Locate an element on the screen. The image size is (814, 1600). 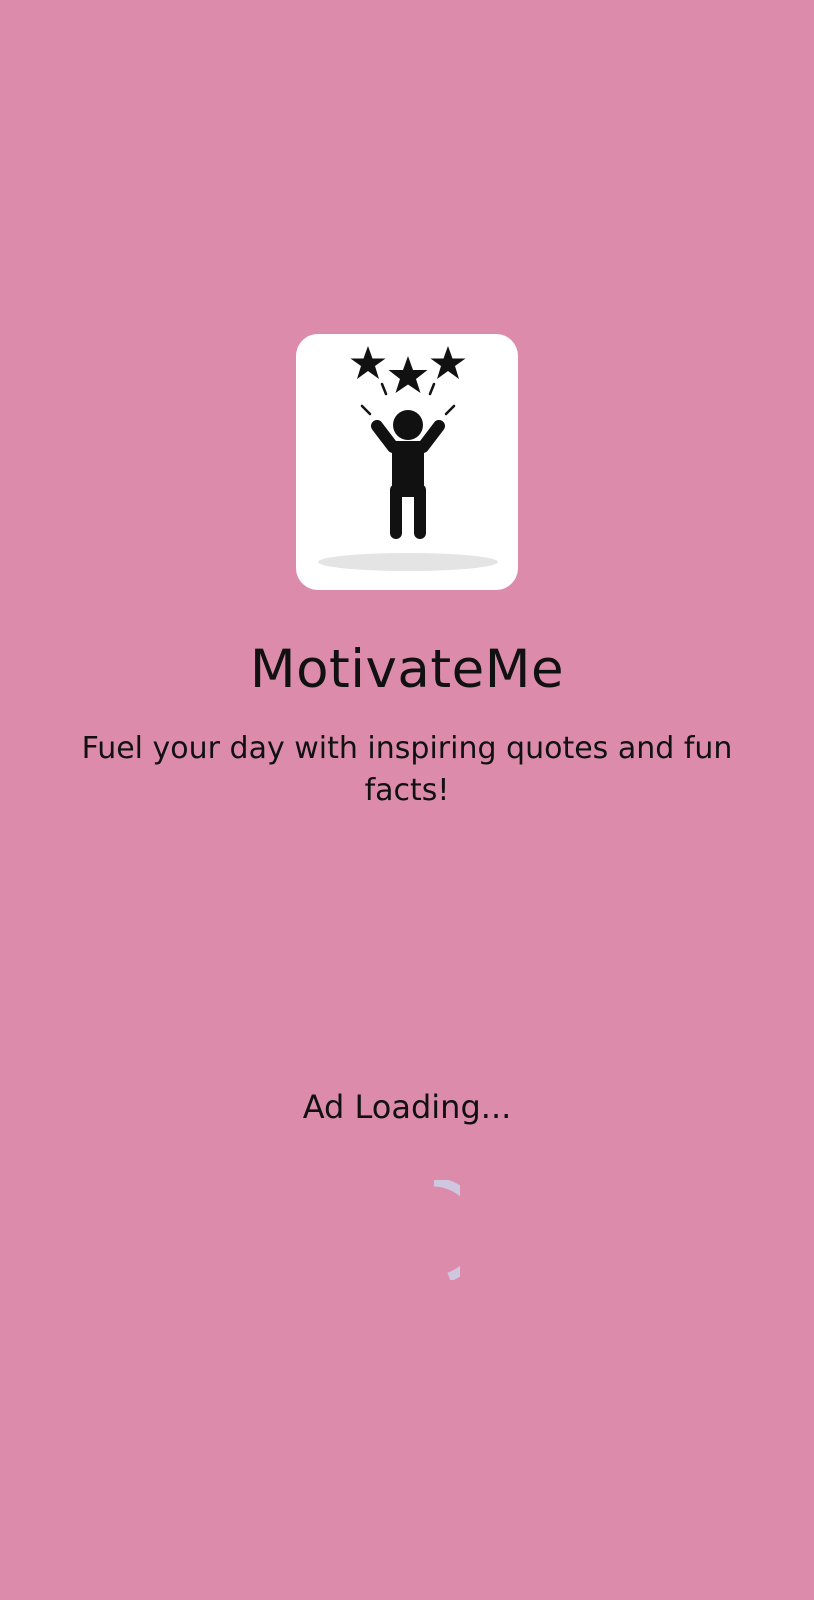
app-logo is located at coordinates (407, 462).